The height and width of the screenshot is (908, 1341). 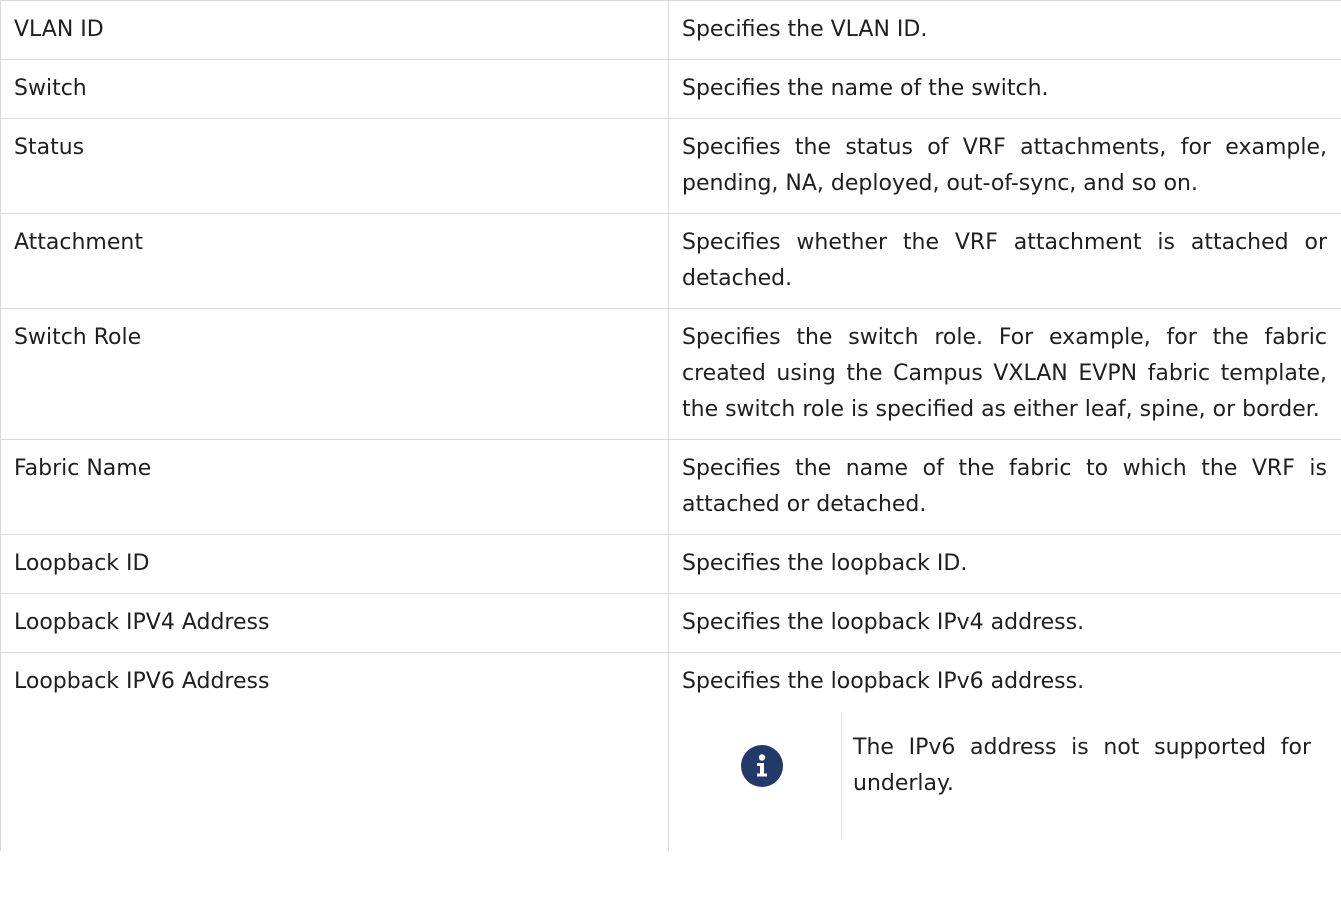 What do you see at coordinates (334, 166) in the screenshot?
I see `param-name: Status` at bounding box center [334, 166].